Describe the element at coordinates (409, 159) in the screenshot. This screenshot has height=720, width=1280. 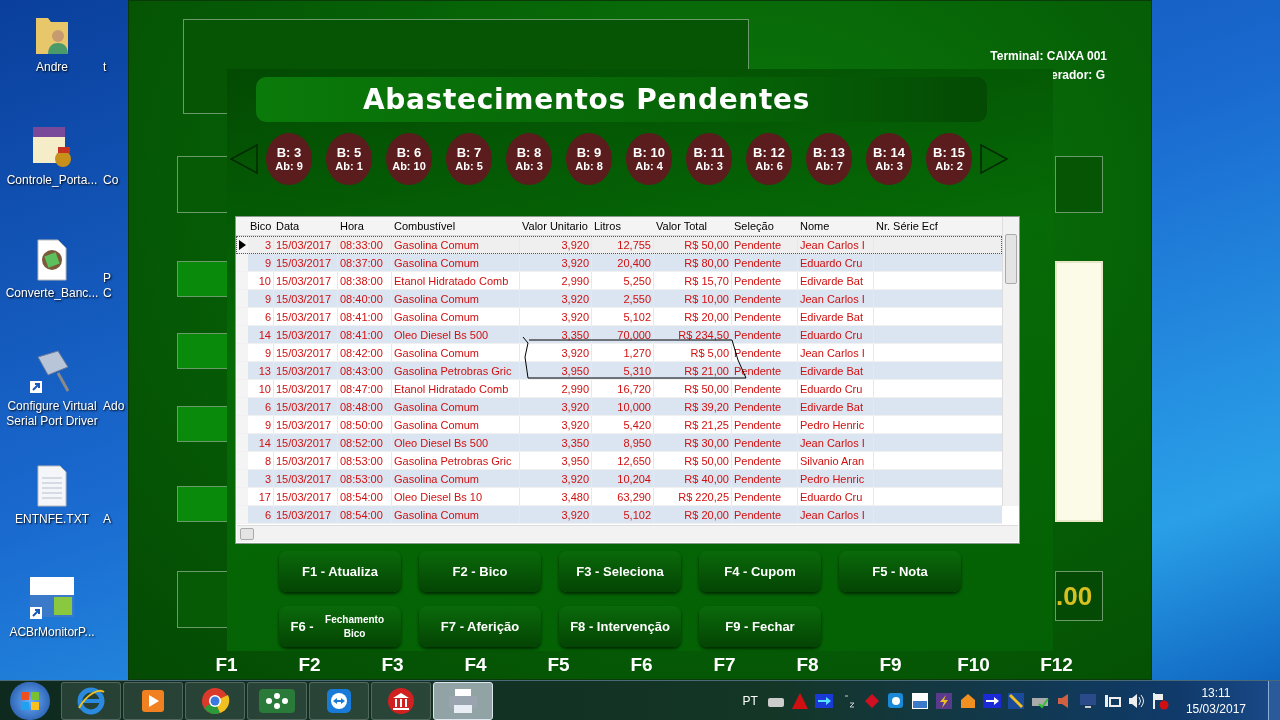
I see `nozzle-button: B: 6 Ab: 10` at that location.